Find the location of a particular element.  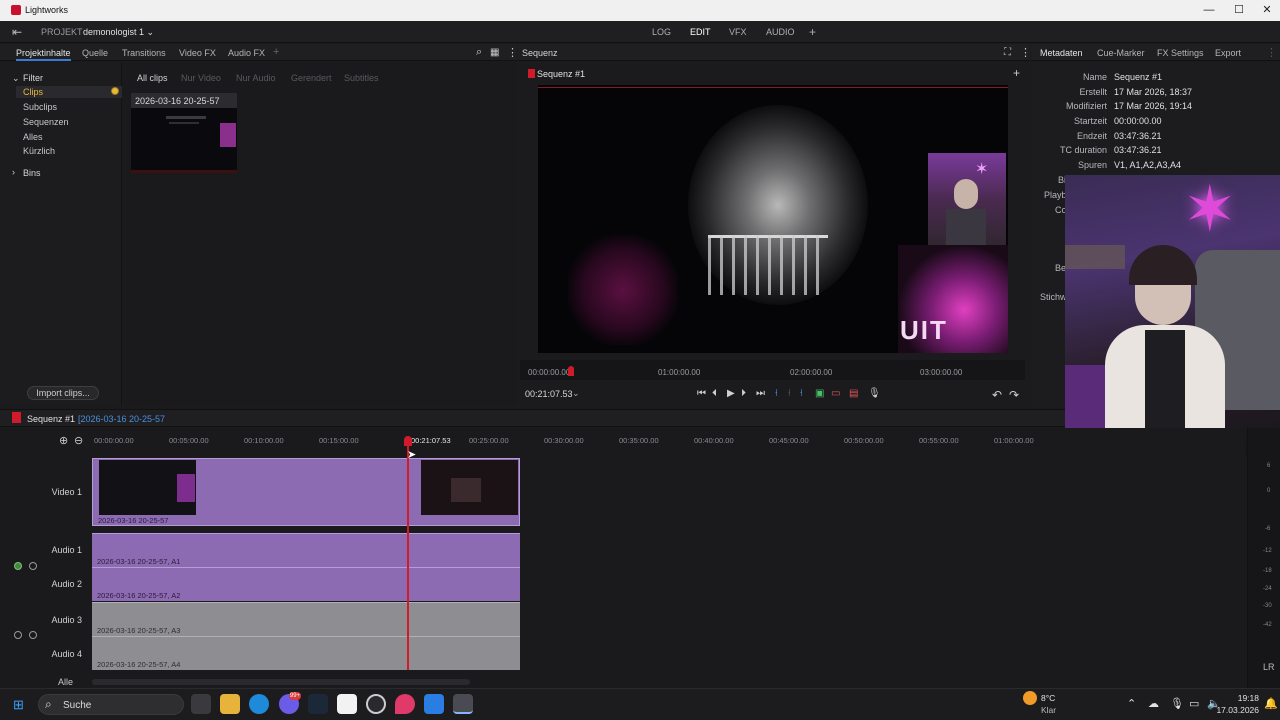

insert-icon: ▣ is located at coordinates (819, 393).